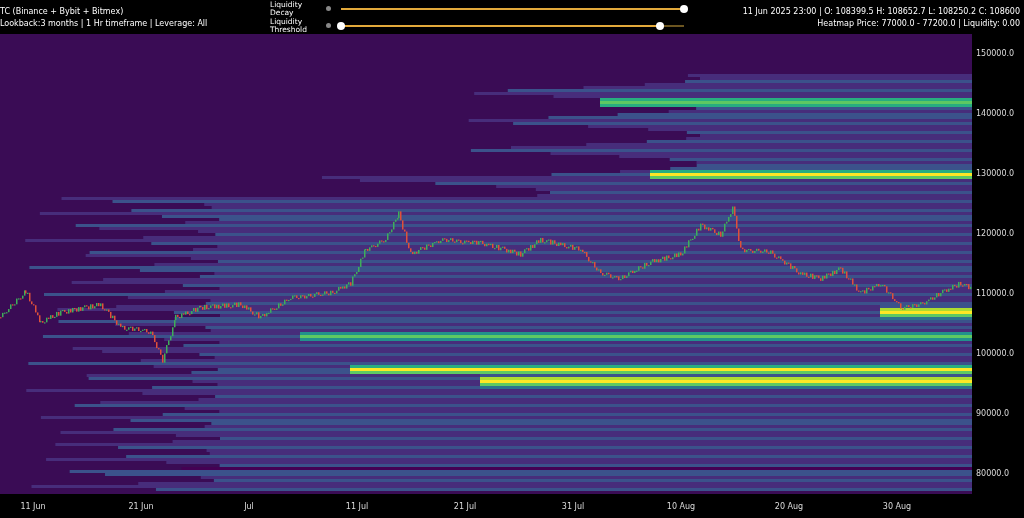 The width and height of the screenshot is (1024, 518). Describe the element at coordinates (465, 506) in the screenshot. I see `x-axis-label: 21 Jul` at that location.